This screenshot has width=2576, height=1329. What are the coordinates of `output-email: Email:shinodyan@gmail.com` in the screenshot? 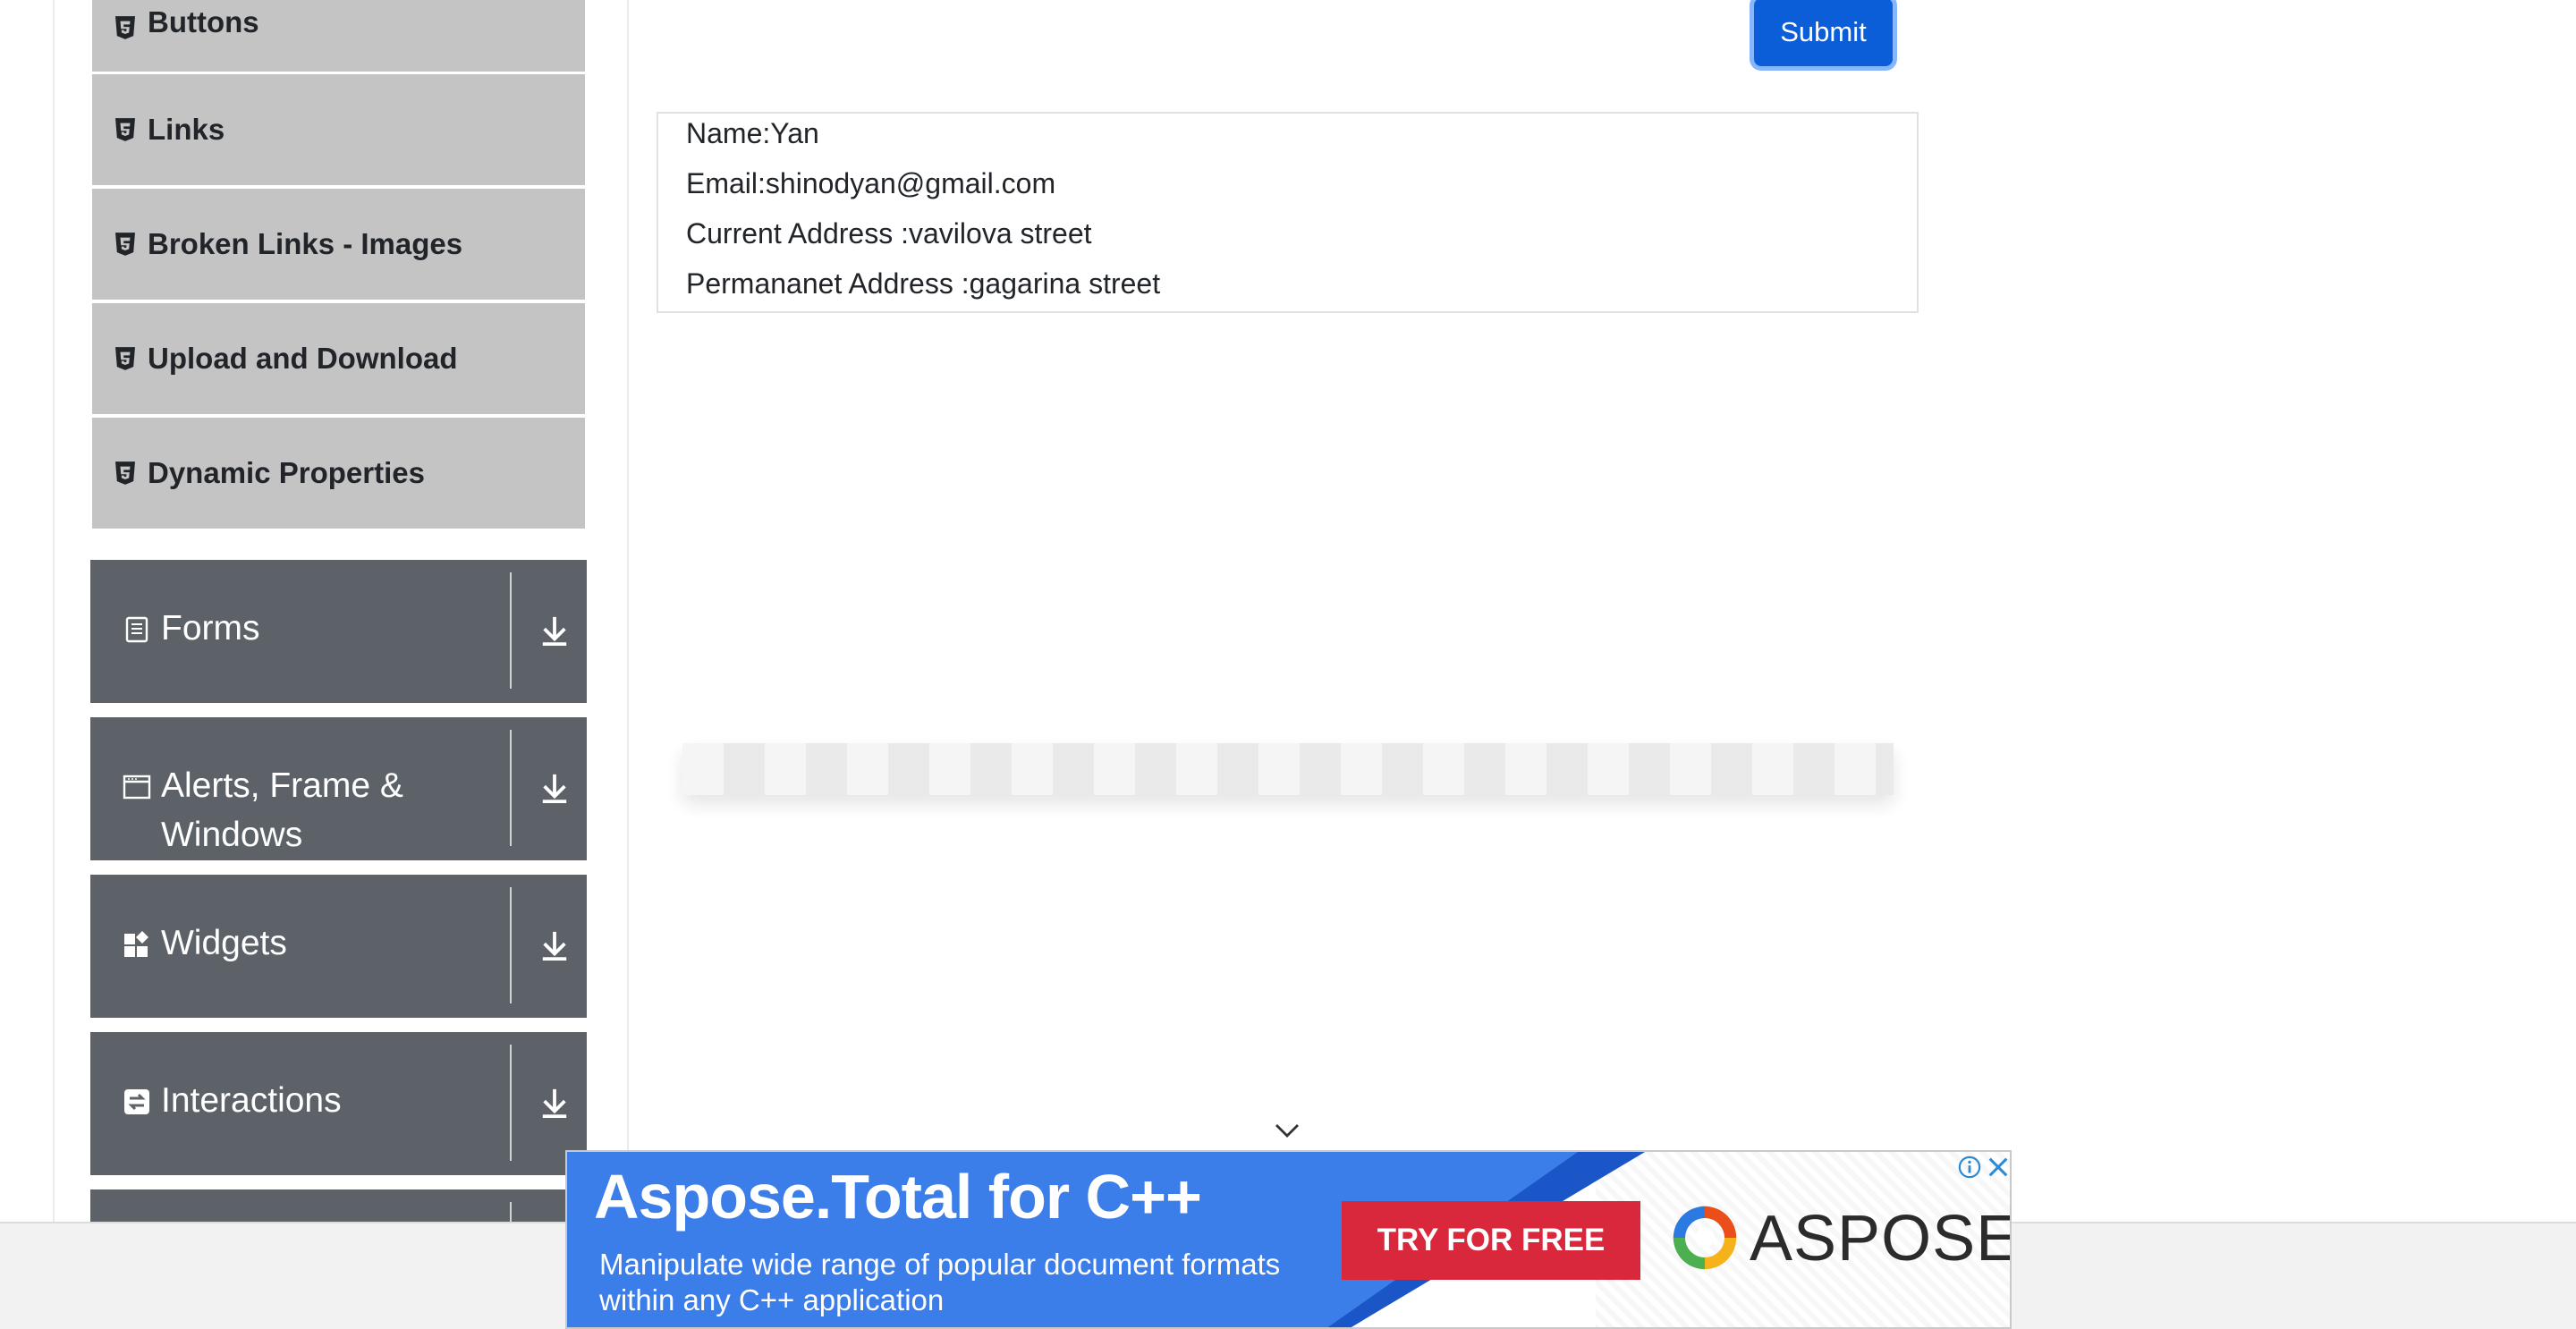 It's located at (871, 183).